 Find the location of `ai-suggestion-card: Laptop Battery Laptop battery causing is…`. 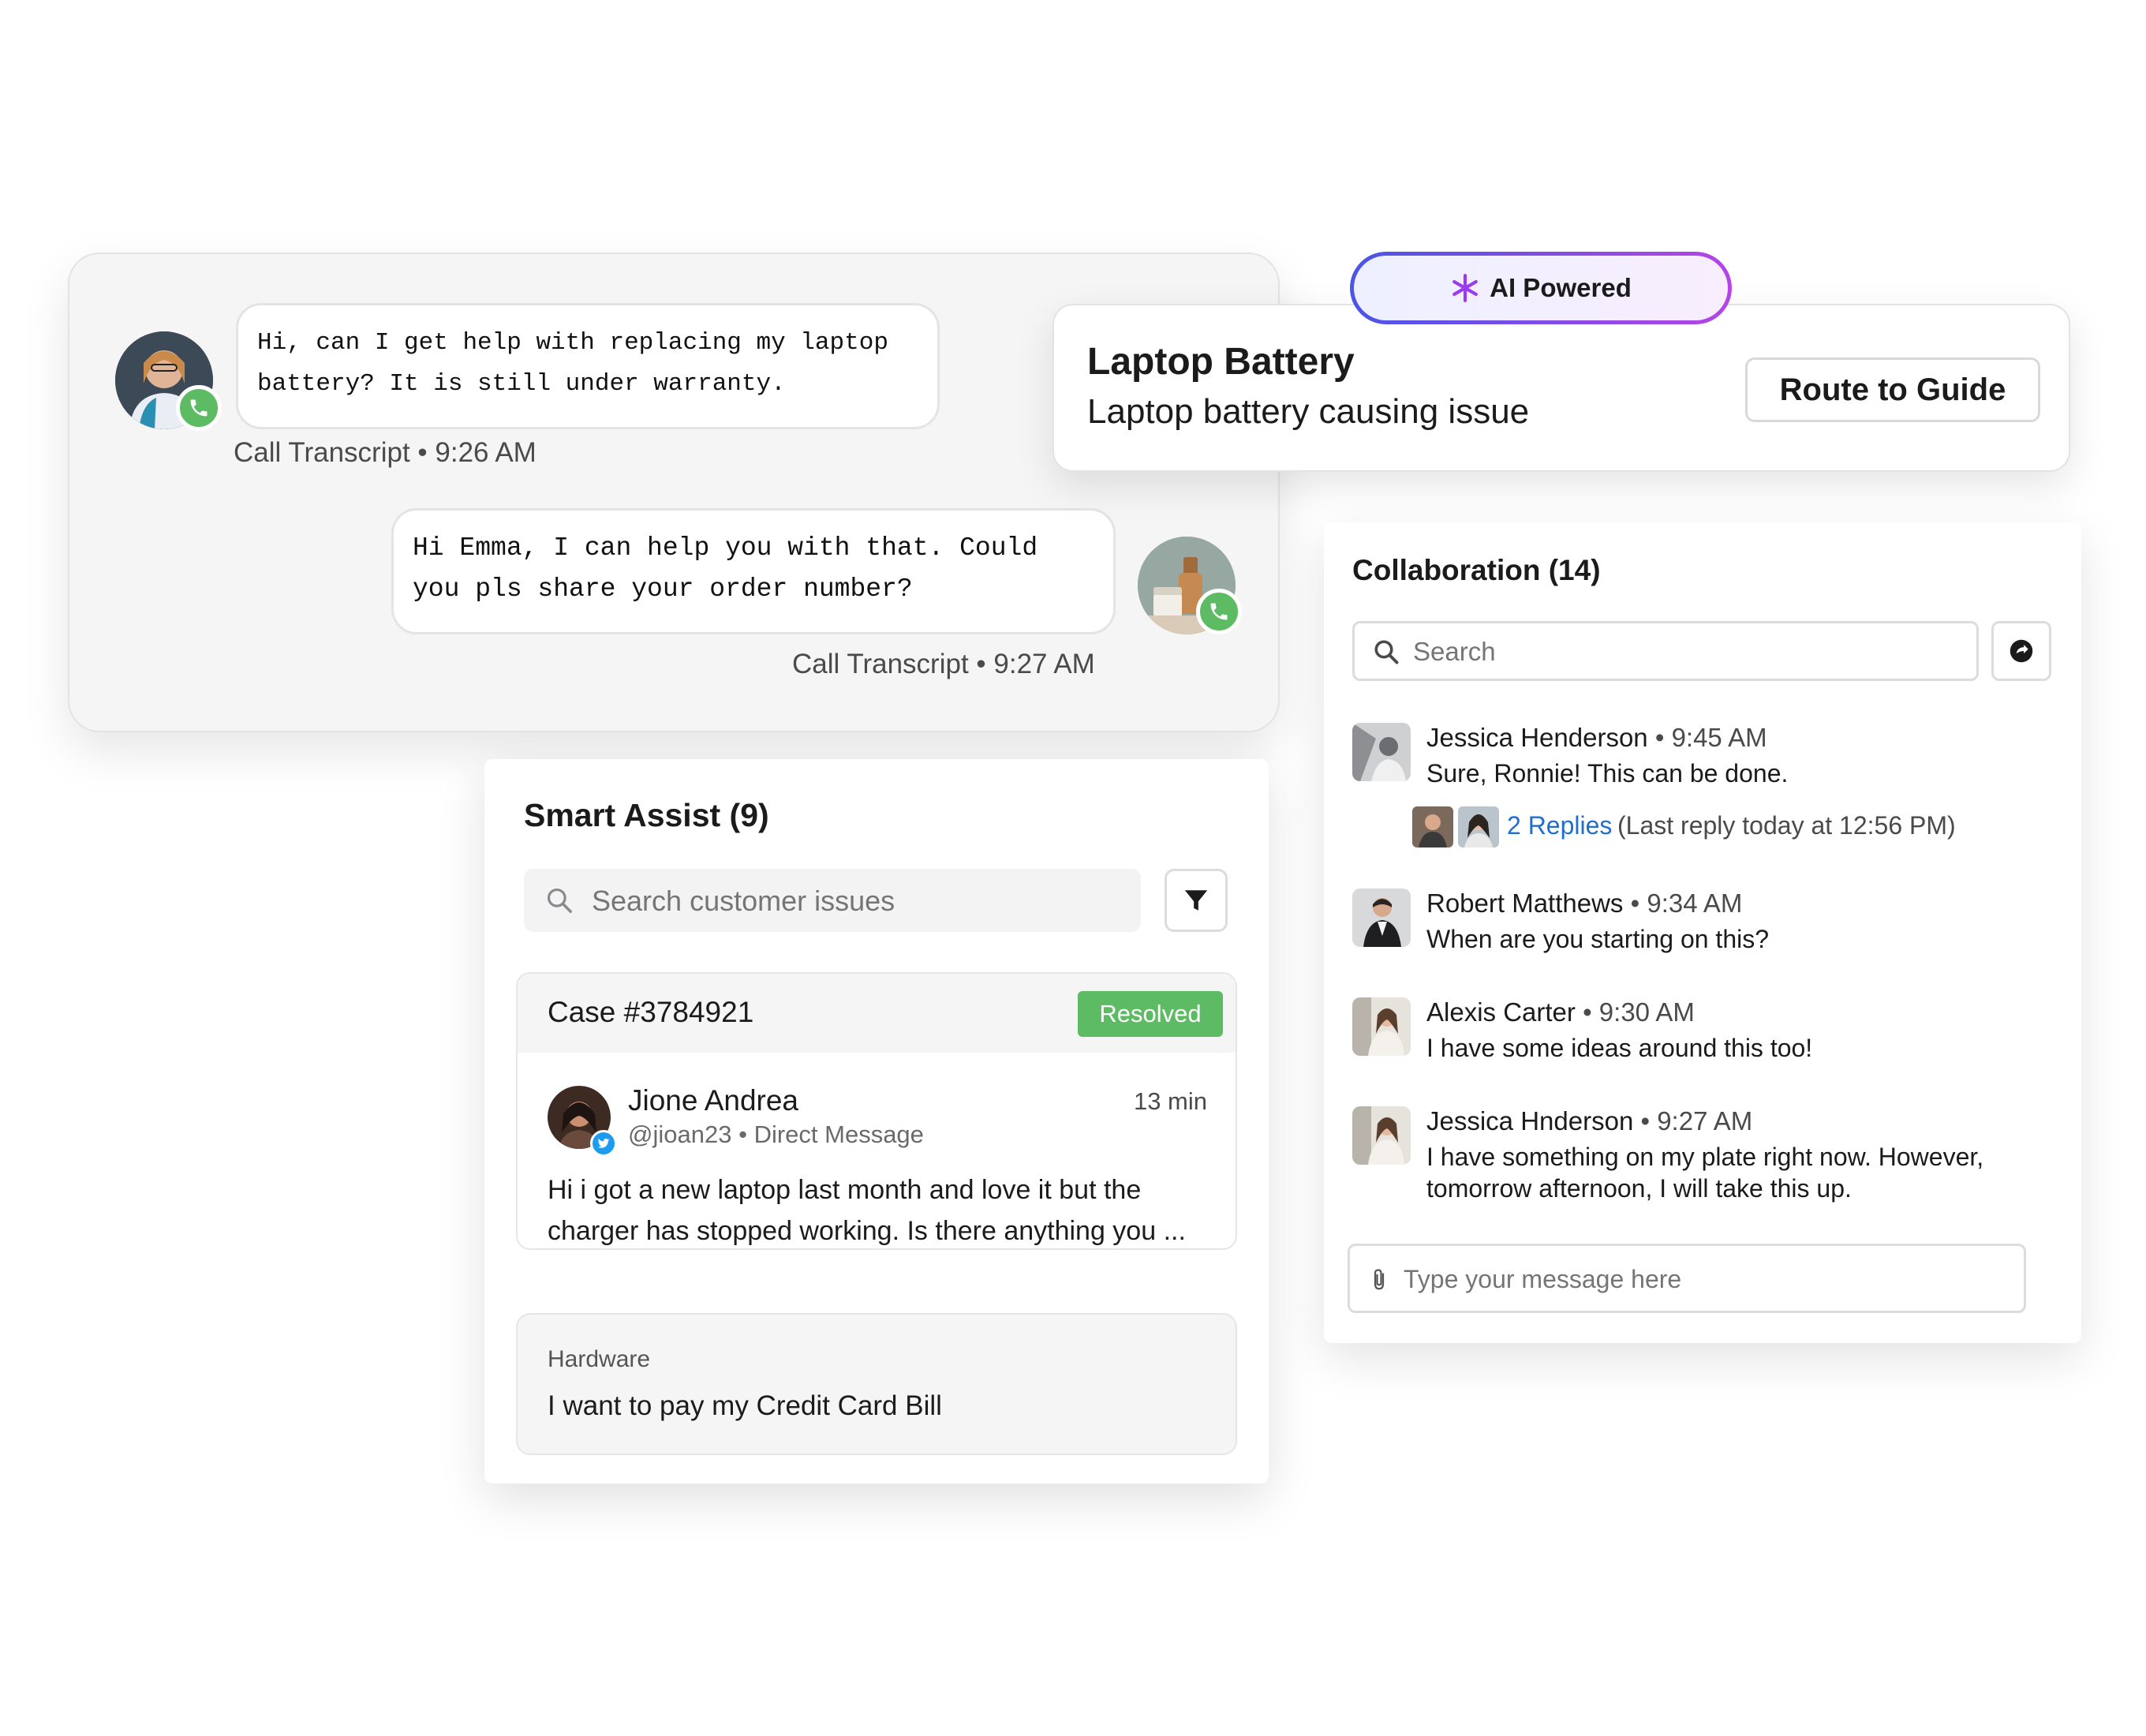

ai-suggestion-card: Laptop Battery Laptop battery causing is… is located at coordinates (1561, 388).